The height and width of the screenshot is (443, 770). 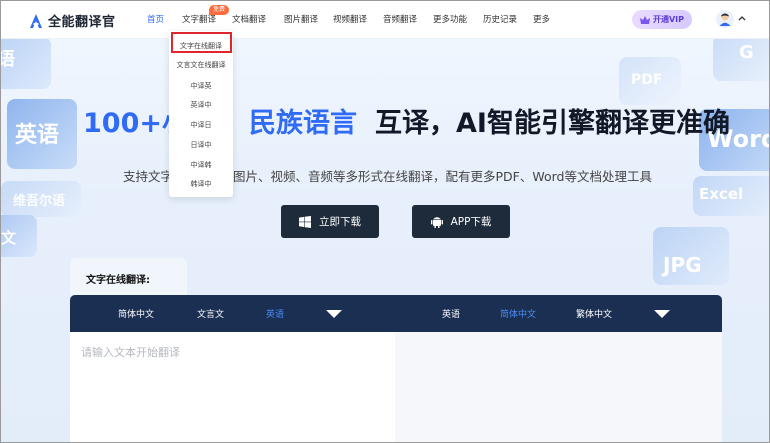 I want to click on hero-title-part2: 民族语言, so click(x=303, y=123).